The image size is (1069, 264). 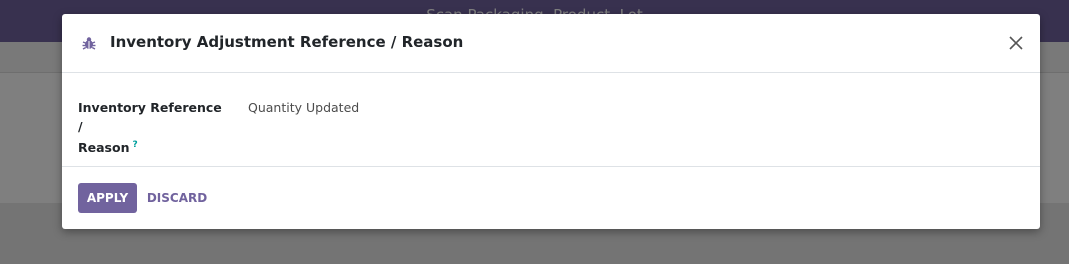 I want to click on inventory-reference-label: Inventory Reference / Reason?, so click(x=153, y=127).